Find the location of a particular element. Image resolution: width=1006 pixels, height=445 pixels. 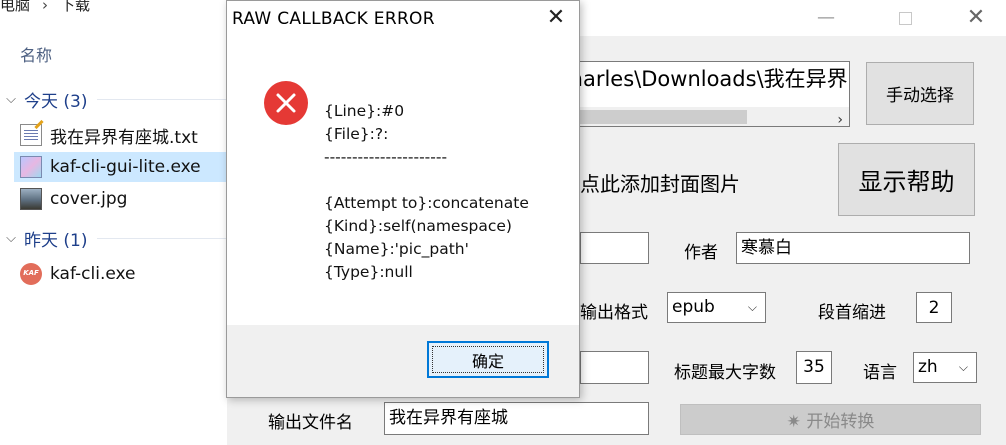

file-path-field: Charles\Downloads\我在异界 › is located at coordinates (705, 94).